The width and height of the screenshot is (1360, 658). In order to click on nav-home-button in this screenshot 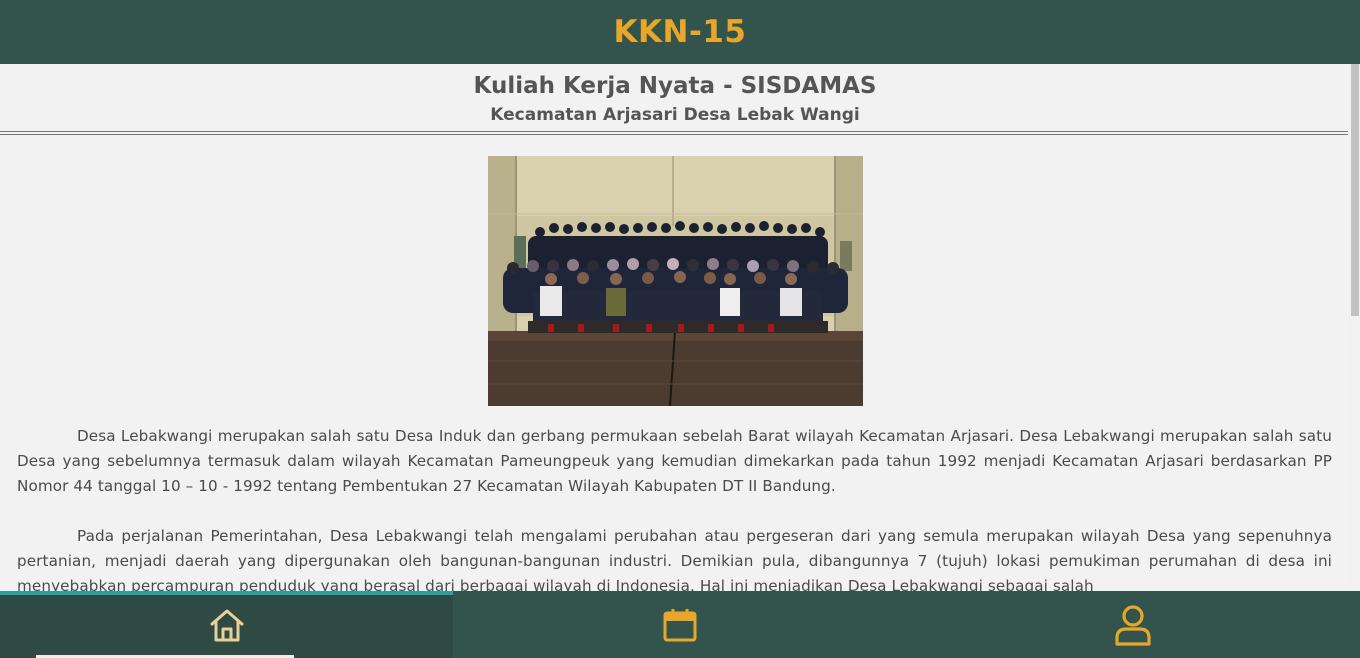, I will do `click(227, 624)`.